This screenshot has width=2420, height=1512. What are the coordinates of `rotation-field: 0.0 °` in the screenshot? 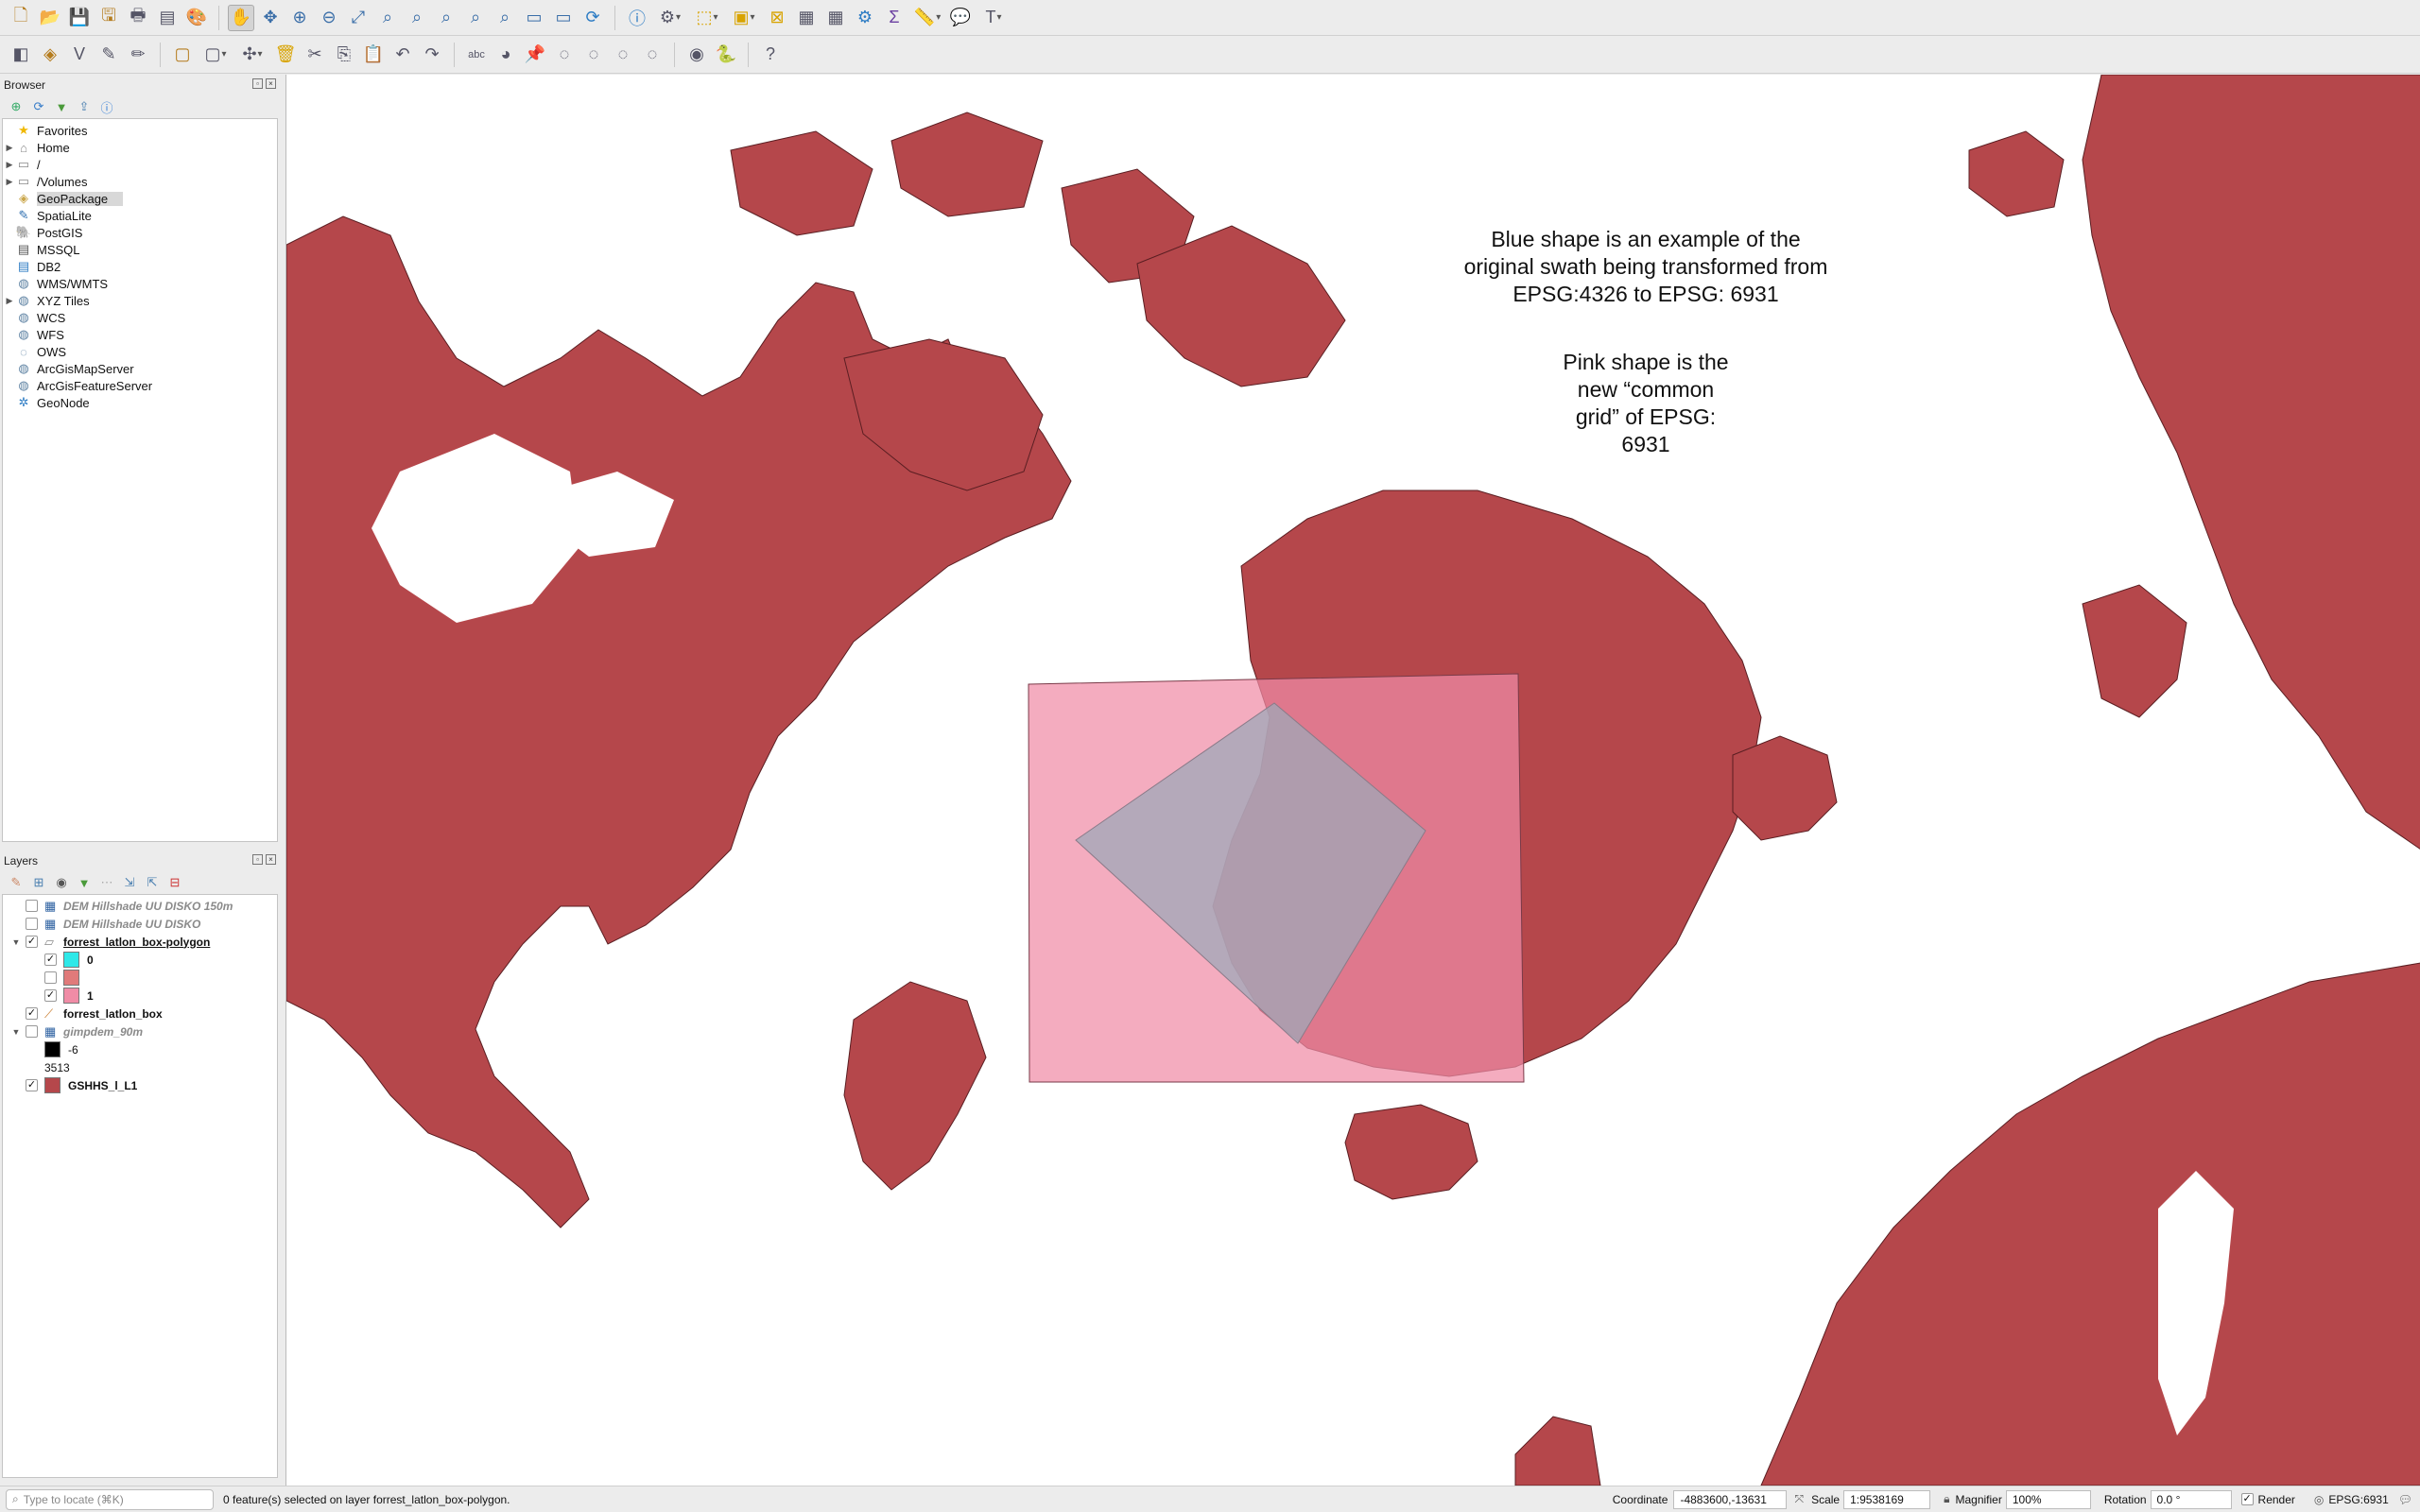 It's located at (2191, 1499).